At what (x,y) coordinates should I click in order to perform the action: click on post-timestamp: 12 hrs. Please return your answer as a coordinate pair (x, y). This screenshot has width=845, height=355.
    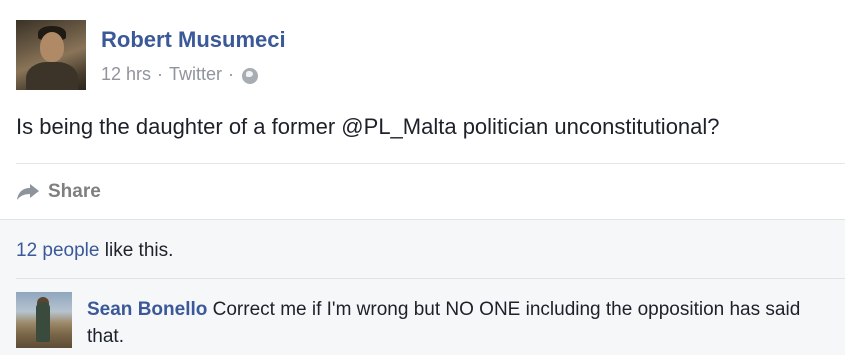
    Looking at the image, I should click on (126, 74).